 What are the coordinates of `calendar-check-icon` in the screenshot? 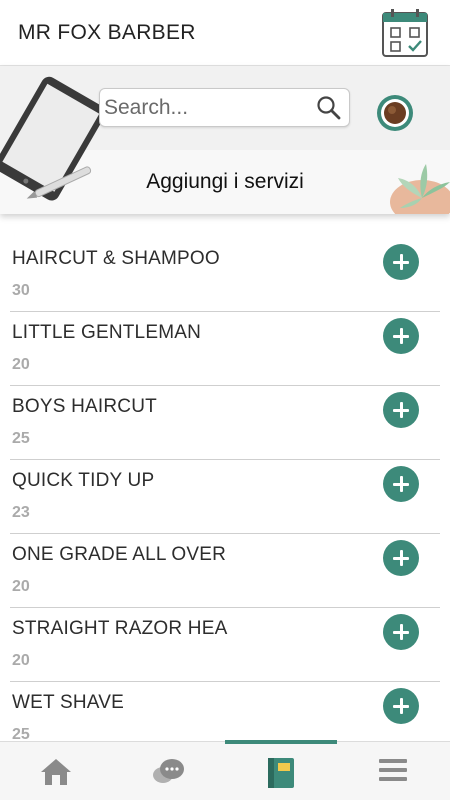 It's located at (405, 33).